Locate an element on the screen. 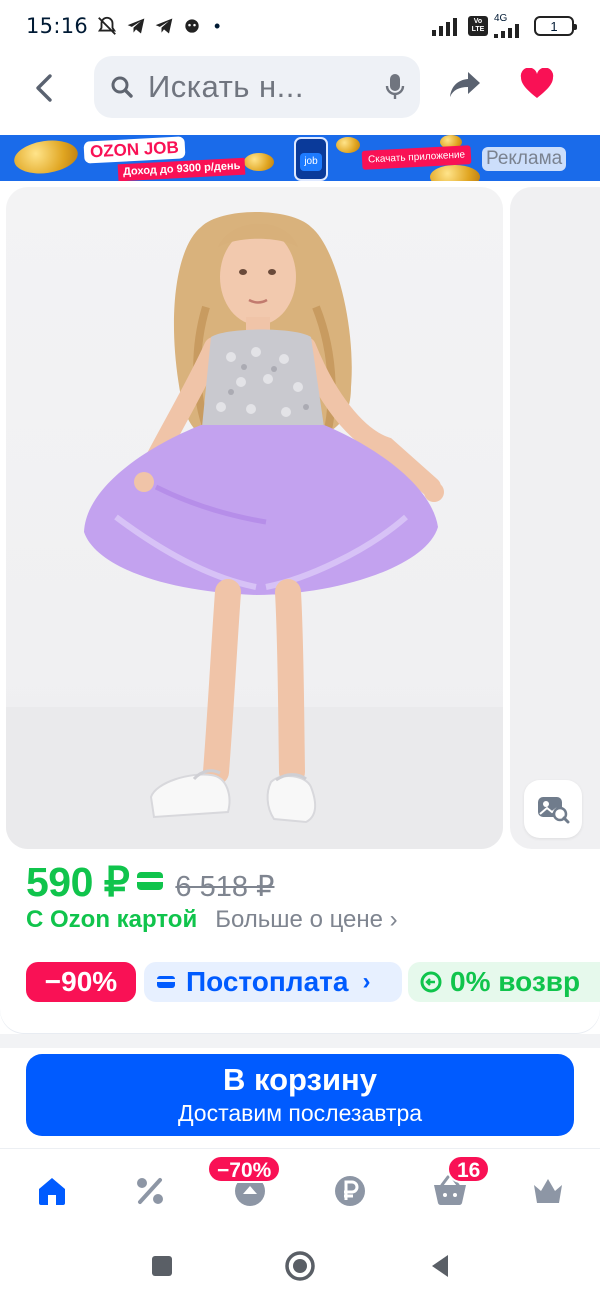 Image resolution: width=600 pixels, height=1299 pixels. phone-icon: job is located at coordinates (311, 159).